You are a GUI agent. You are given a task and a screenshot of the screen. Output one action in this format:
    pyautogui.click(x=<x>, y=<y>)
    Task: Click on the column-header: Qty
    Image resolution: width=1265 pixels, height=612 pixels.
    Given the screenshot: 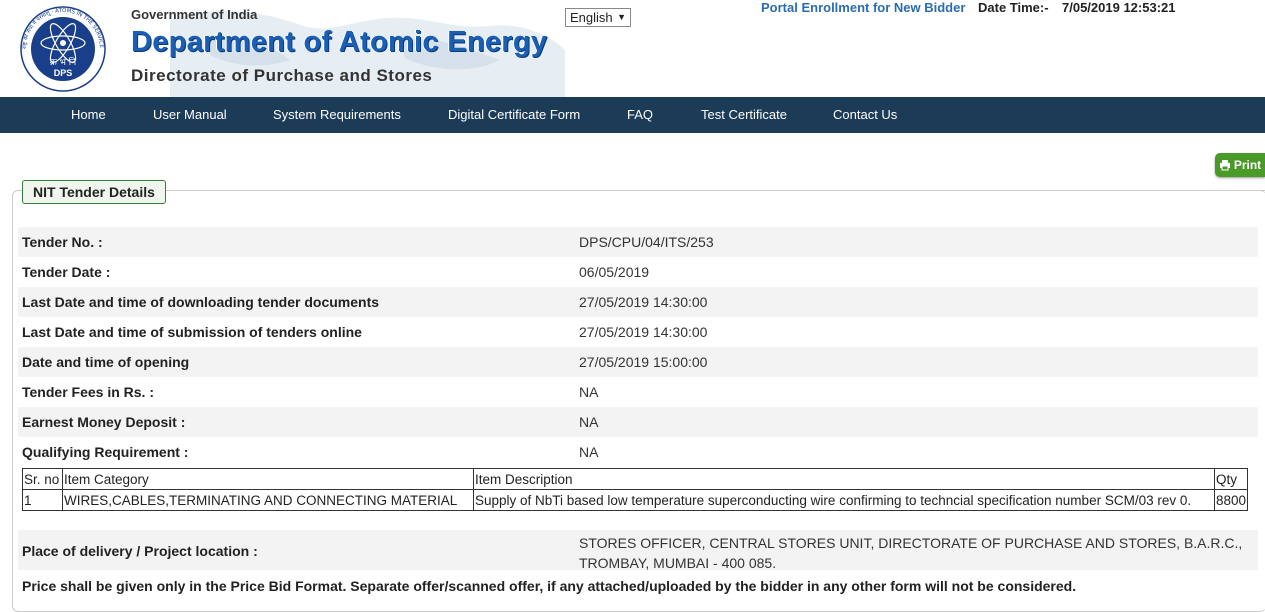 What is the action you would take?
    pyautogui.click(x=1231, y=479)
    